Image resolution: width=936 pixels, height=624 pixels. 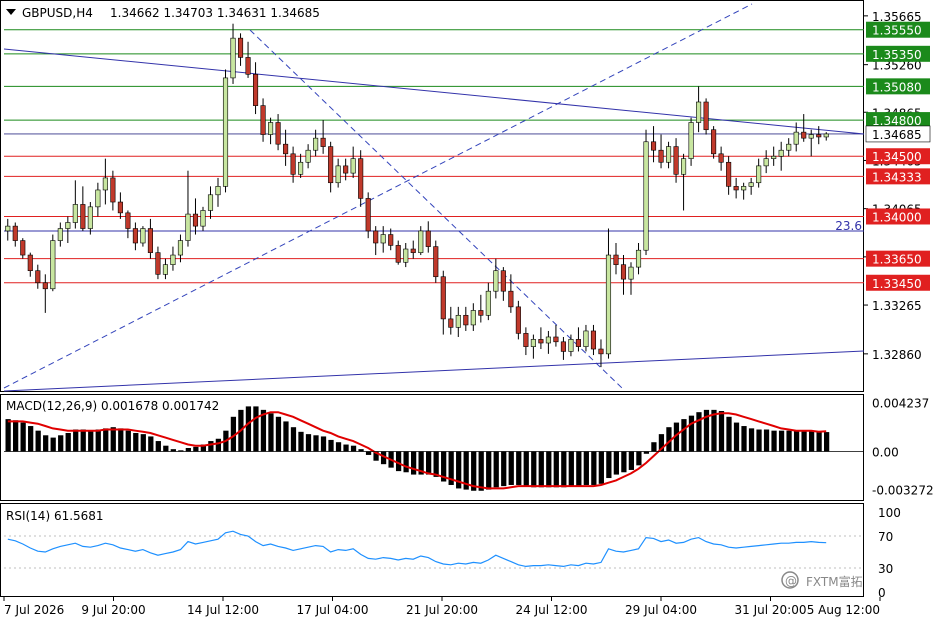 I want to click on x-tick-label: 5 Aug 12:00, so click(x=843, y=610).